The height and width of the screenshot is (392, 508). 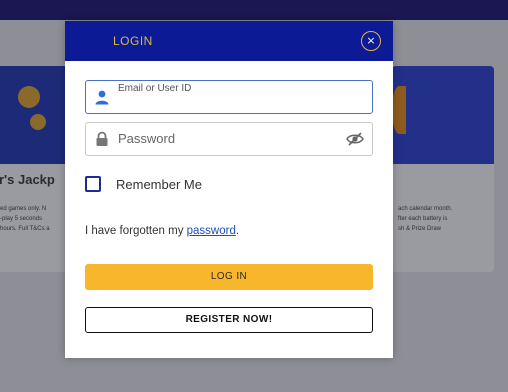 I want to click on remember-me-checkbox, so click(x=93, y=184).